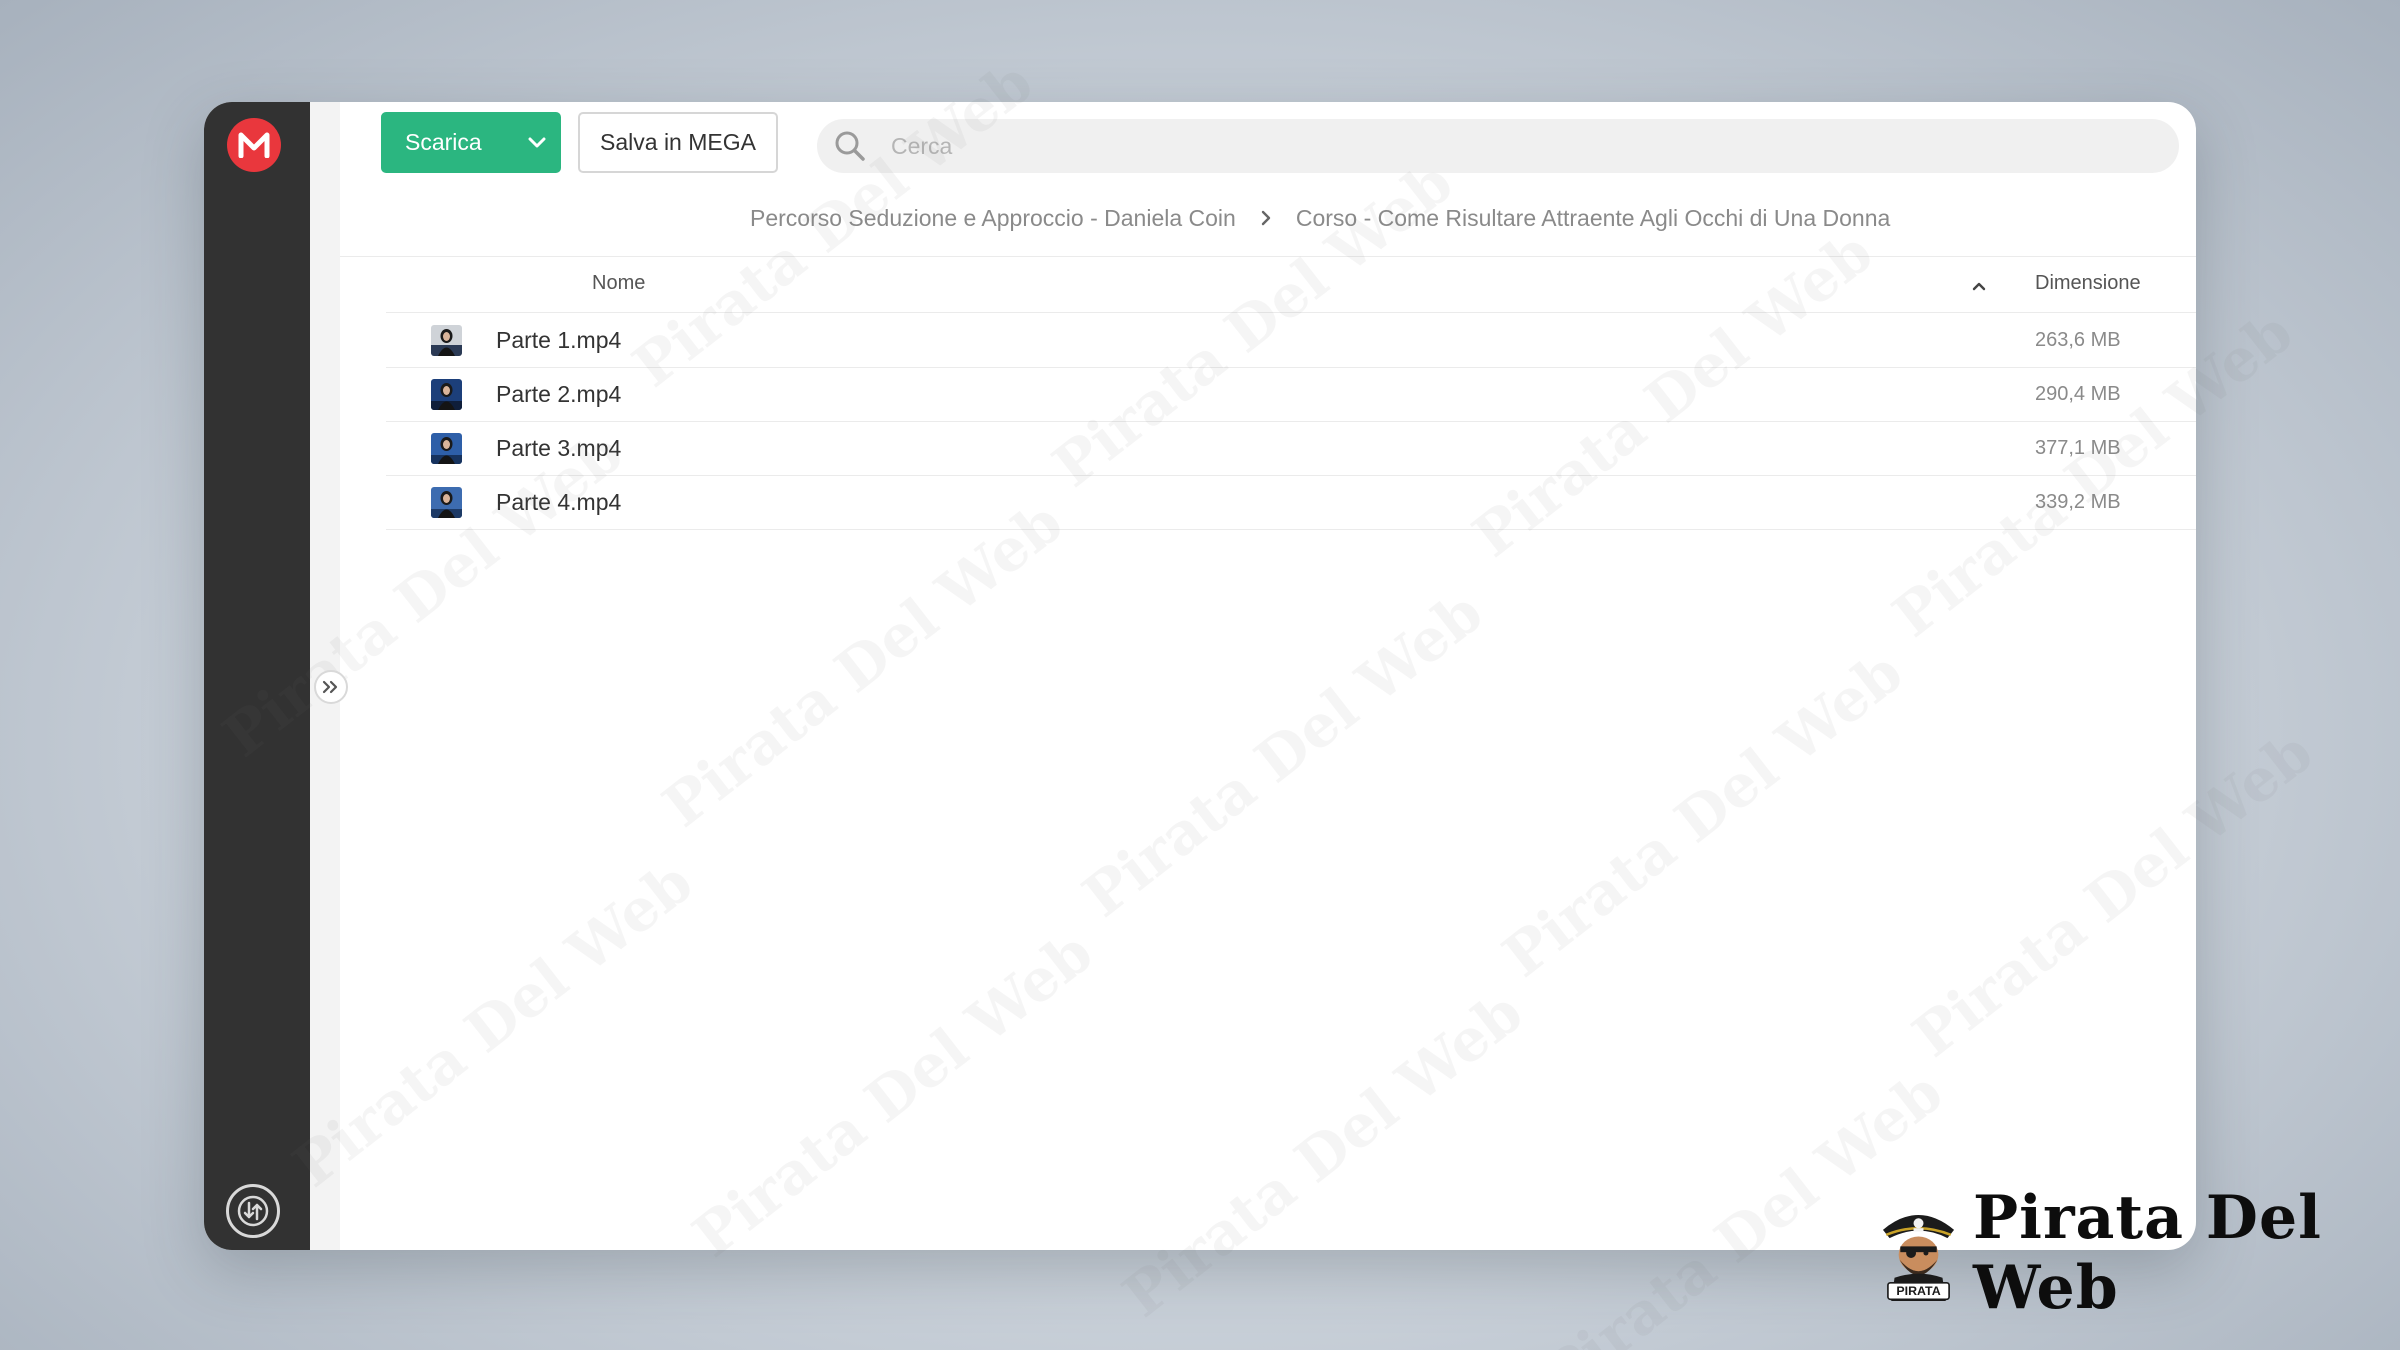  Describe the element at coordinates (1268, 256) in the screenshot. I see `divider` at that location.